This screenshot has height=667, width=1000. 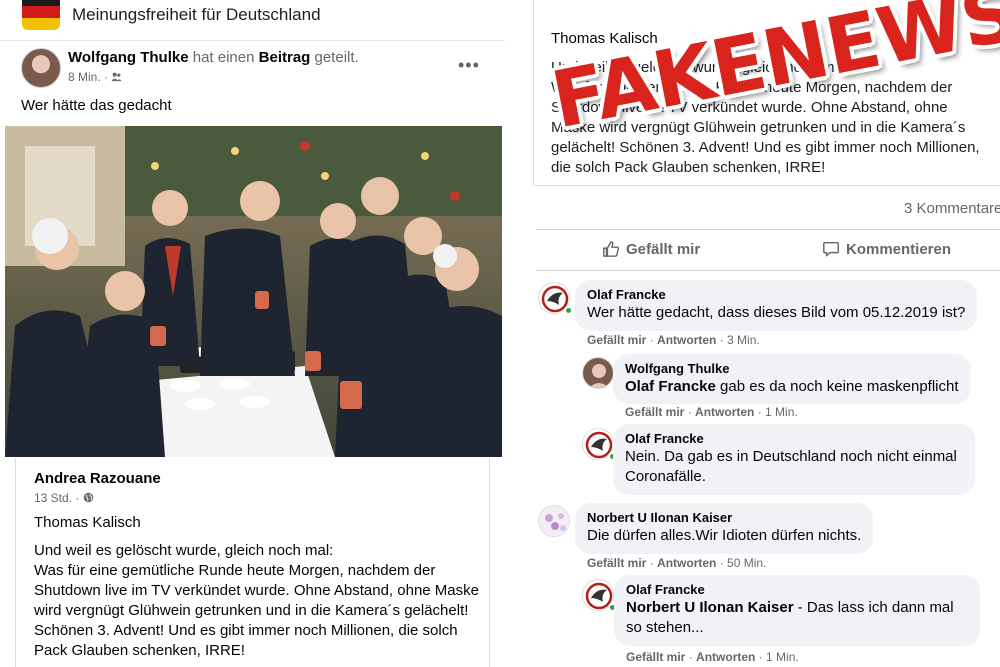 I want to click on comment-mention: Olaf Francke, so click(x=670, y=386).